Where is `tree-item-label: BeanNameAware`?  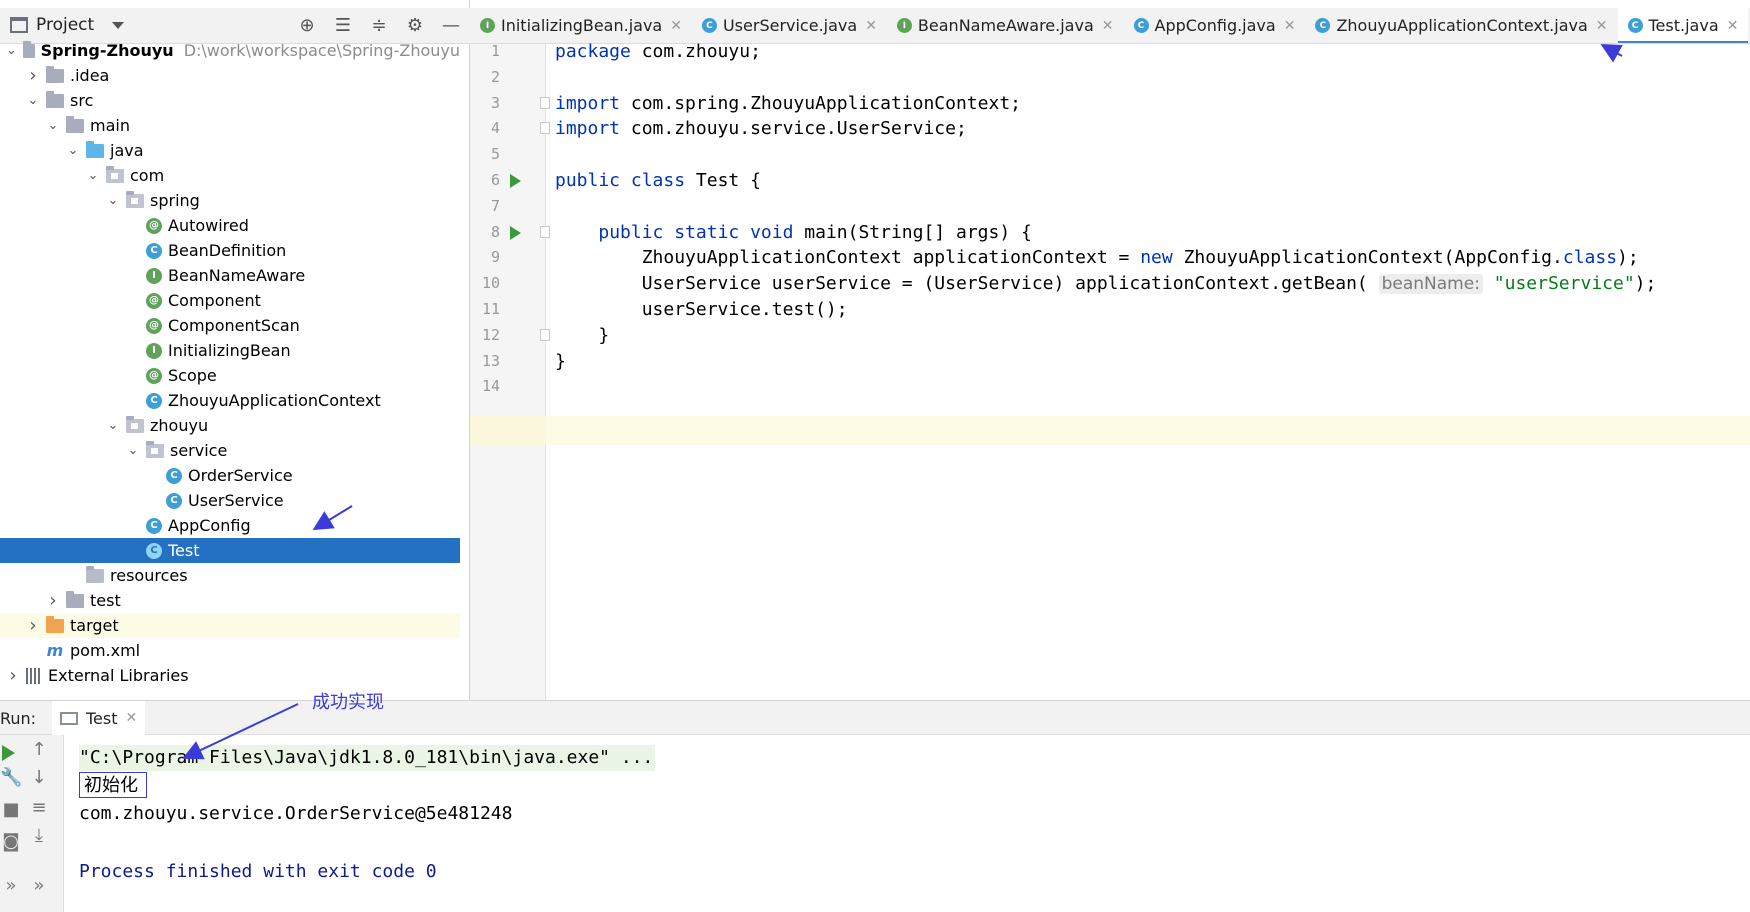
tree-item-label: BeanNameAware is located at coordinates (237, 275).